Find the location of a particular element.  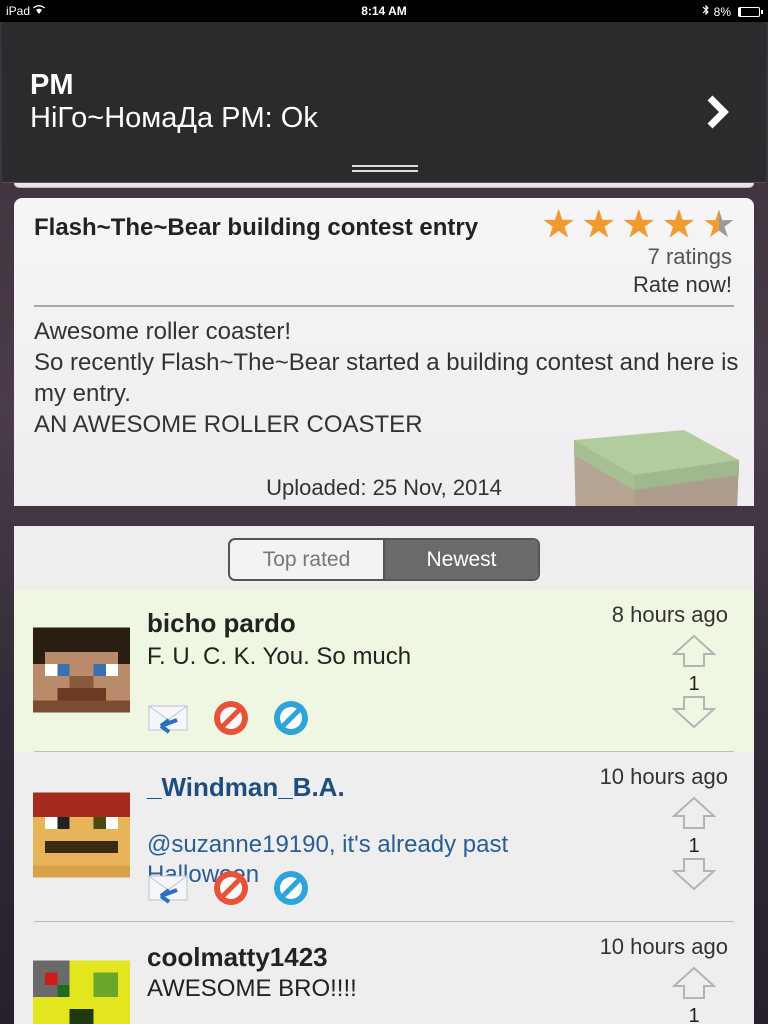

tab-newest: Newest is located at coordinates (461, 559).